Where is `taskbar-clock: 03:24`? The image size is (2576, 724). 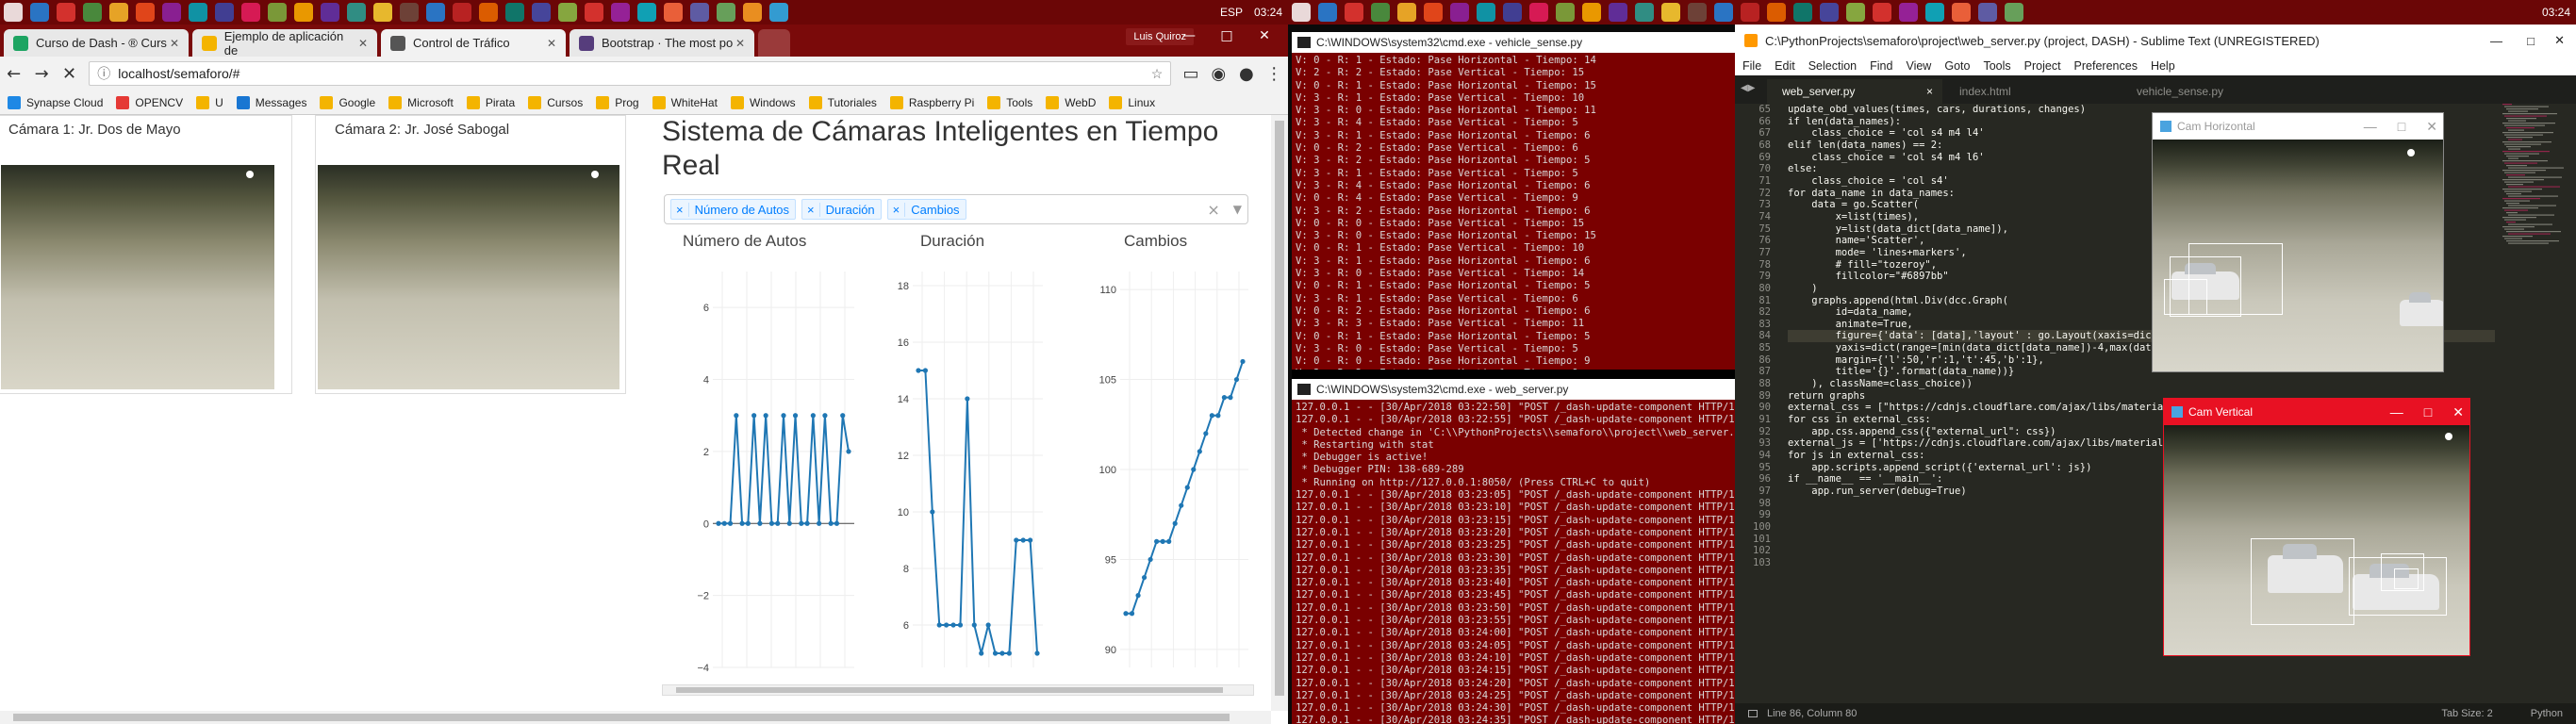 taskbar-clock: 03:24 is located at coordinates (2556, 12).